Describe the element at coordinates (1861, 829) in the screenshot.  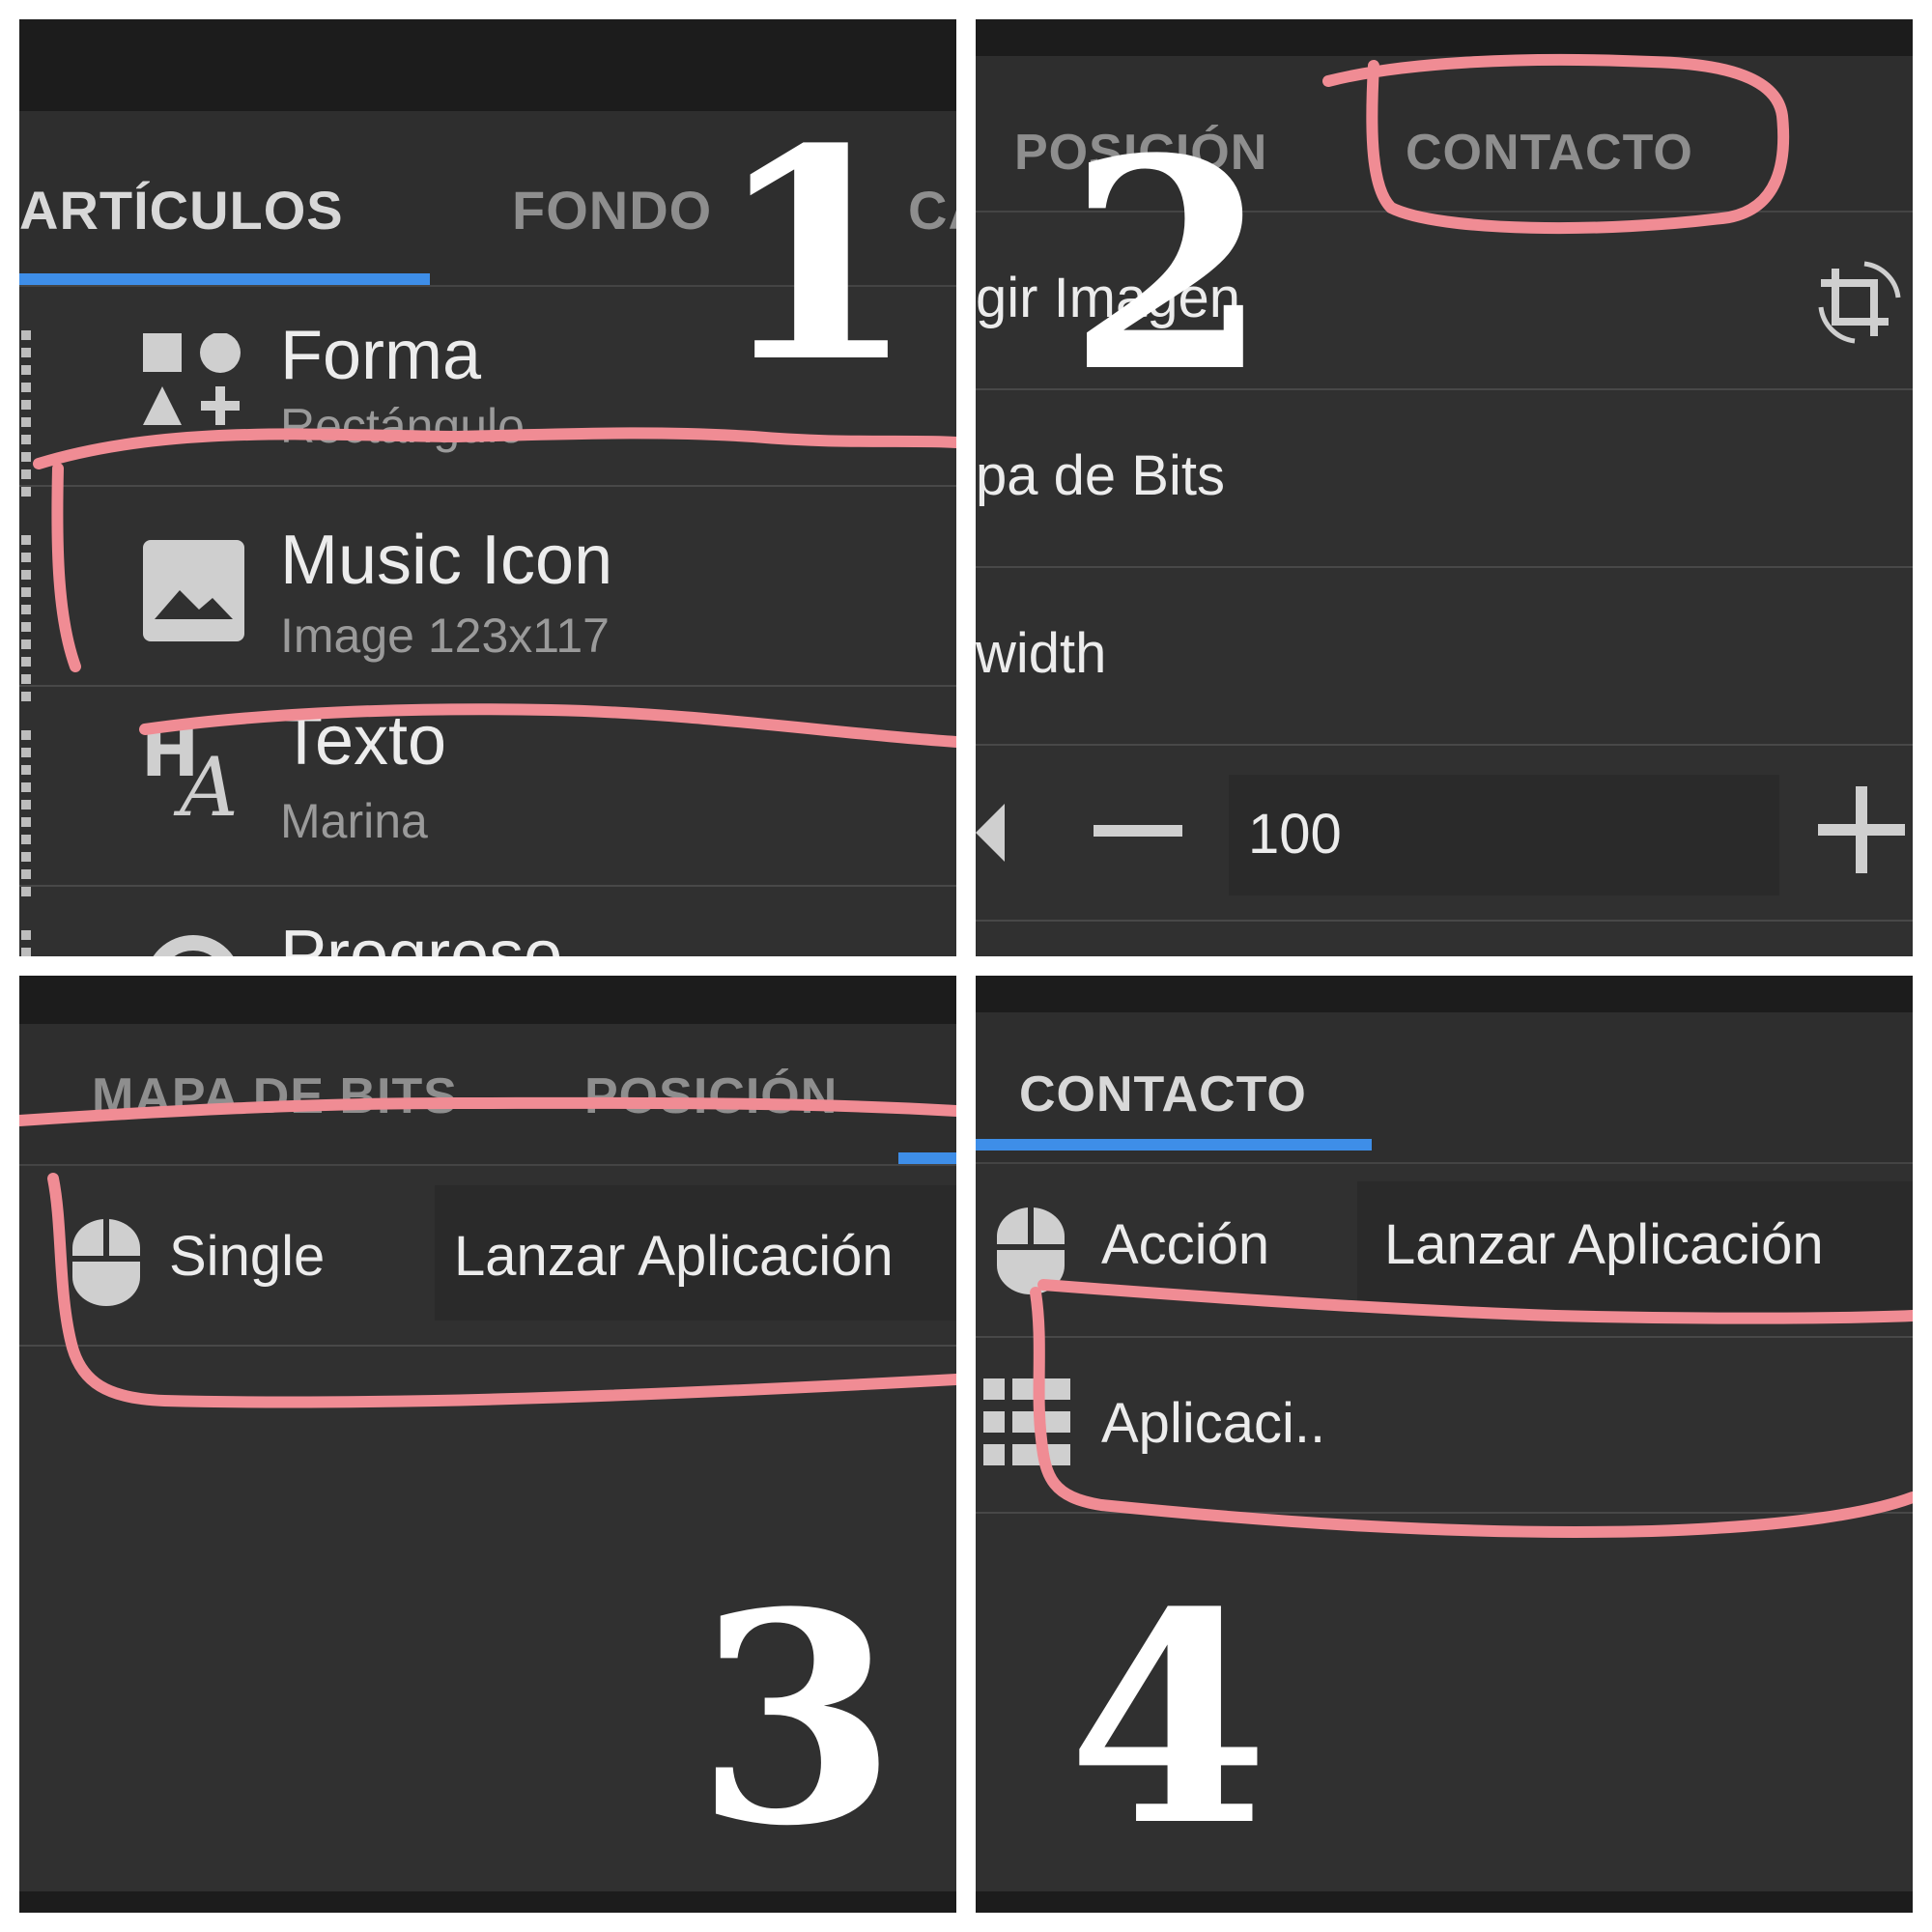
I see `plus-icon` at that location.